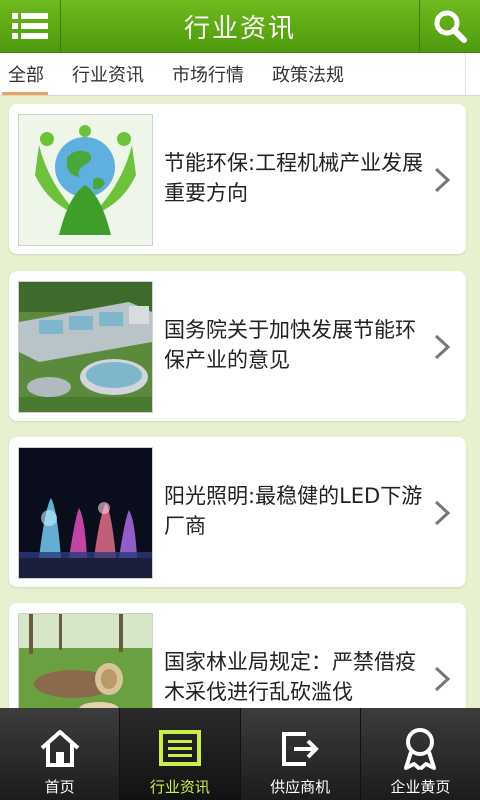  What do you see at coordinates (29, 74) in the screenshot?
I see `tab-all: 全部` at bounding box center [29, 74].